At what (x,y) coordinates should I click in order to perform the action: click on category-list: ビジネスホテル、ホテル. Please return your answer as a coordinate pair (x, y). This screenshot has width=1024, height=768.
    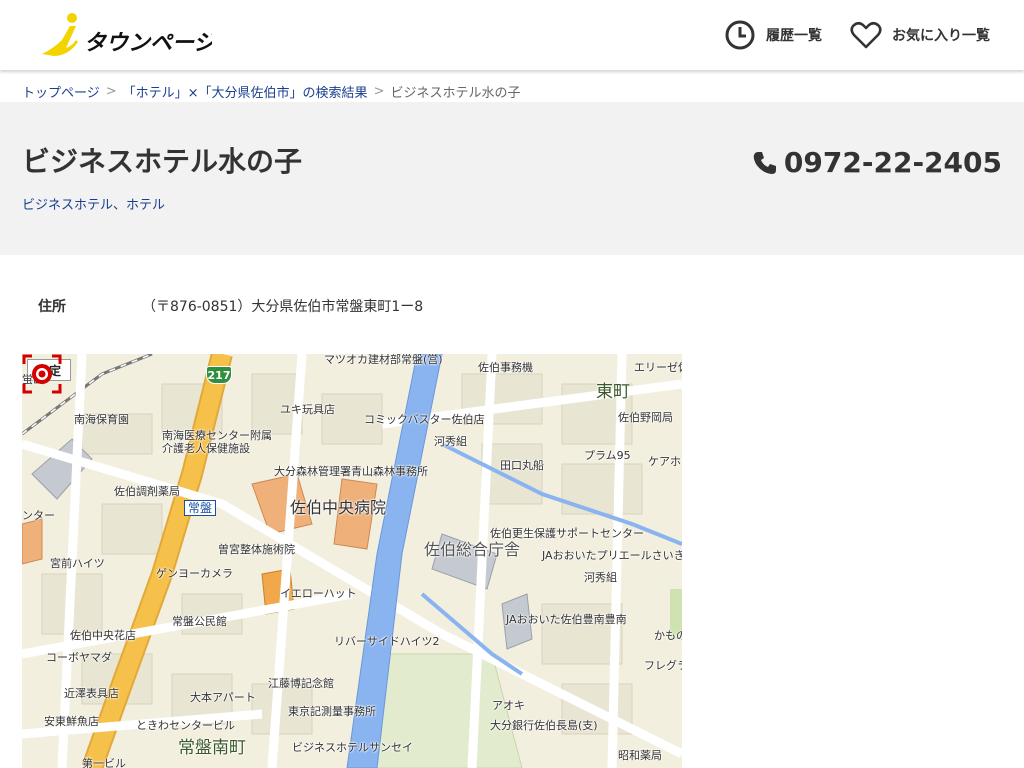
    Looking at the image, I should click on (93, 203).